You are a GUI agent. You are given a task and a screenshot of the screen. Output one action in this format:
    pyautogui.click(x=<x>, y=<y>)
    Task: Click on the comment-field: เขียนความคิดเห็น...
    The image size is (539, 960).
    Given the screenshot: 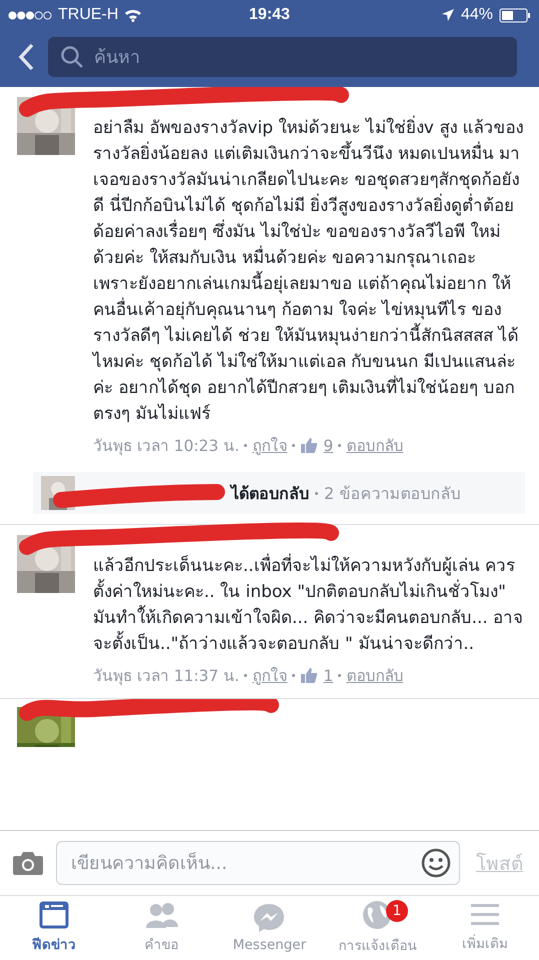 What is the action you would take?
    pyautogui.click(x=245, y=863)
    